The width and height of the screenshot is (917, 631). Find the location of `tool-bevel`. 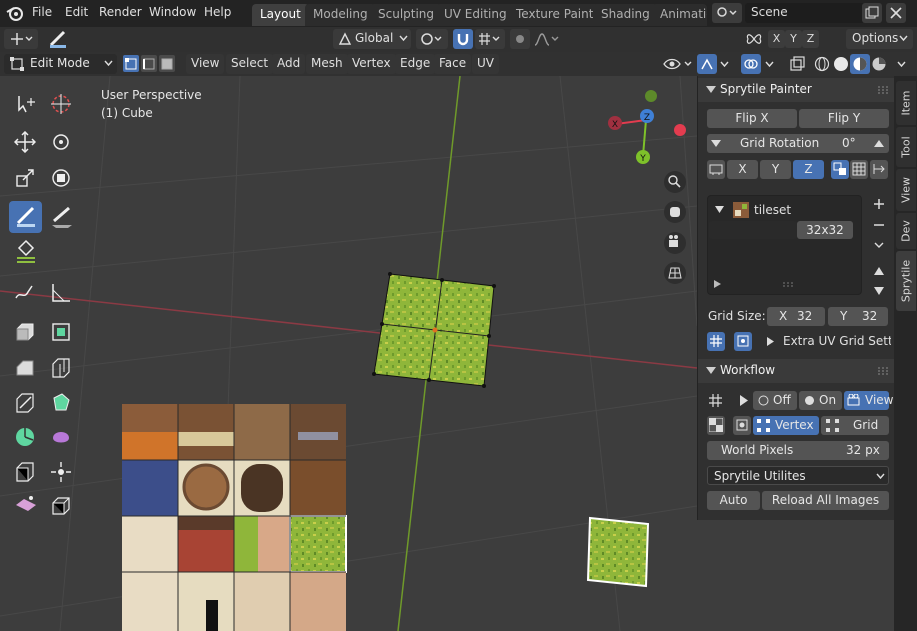

tool-bevel is located at coordinates (25, 368).